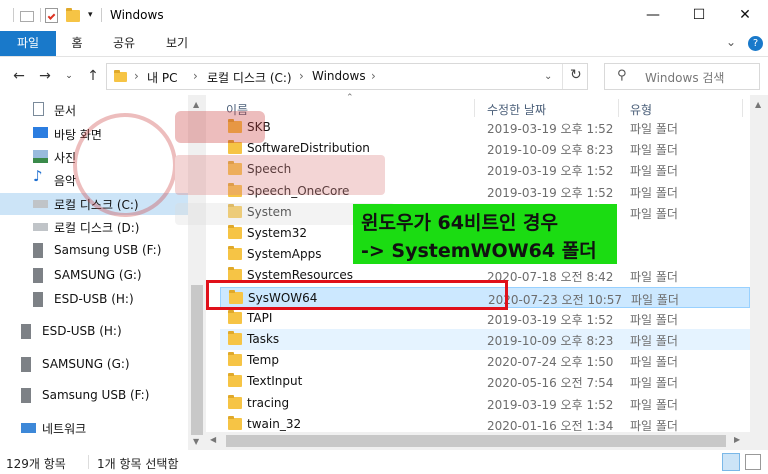  Describe the element at coordinates (65, 111) in the screenshot. I see `sidebar-item-label: 문서` at that location.